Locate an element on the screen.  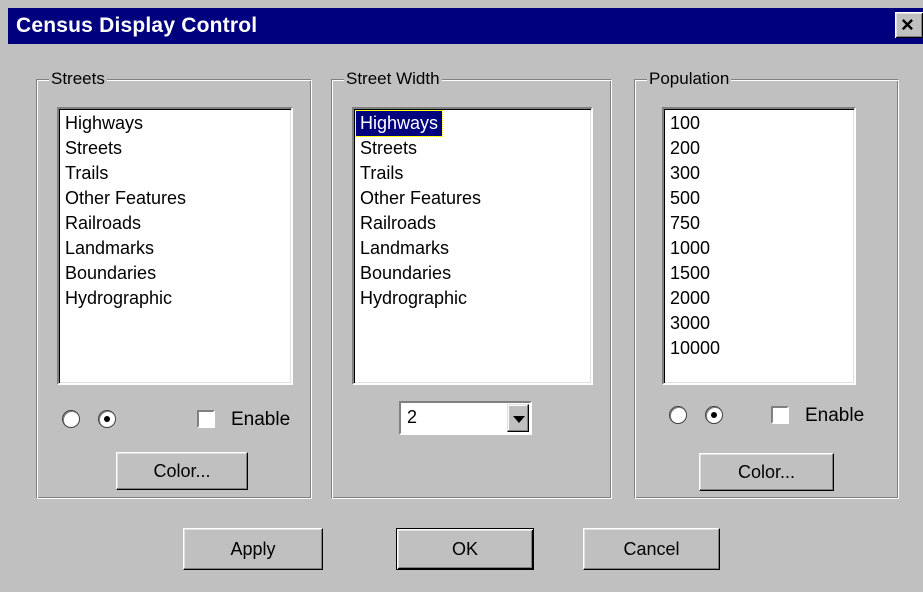
close-icon: × is located at coordinates (907, 24).